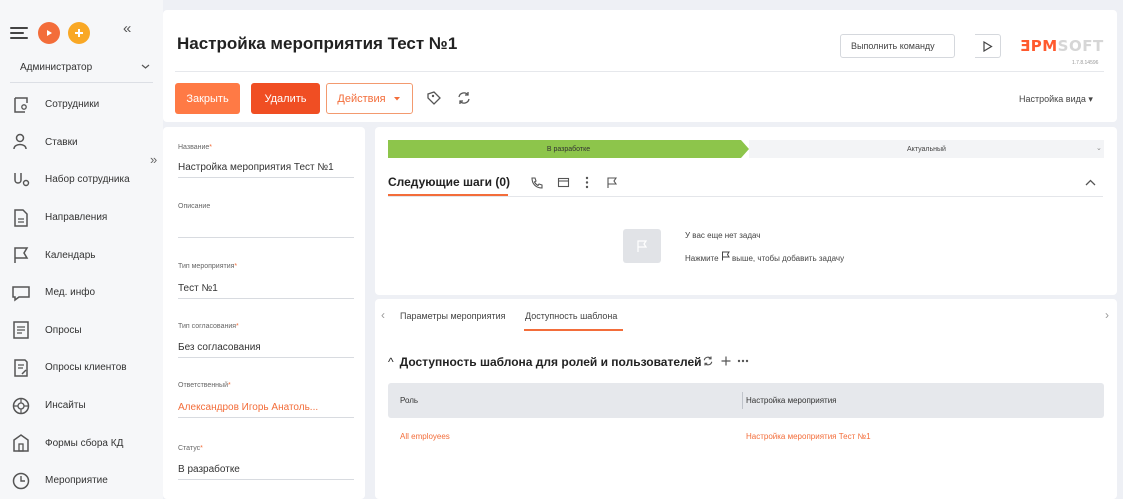  Describe the element at coordinates (49, 33) in the screenshot. I see `play-icon` at that location.